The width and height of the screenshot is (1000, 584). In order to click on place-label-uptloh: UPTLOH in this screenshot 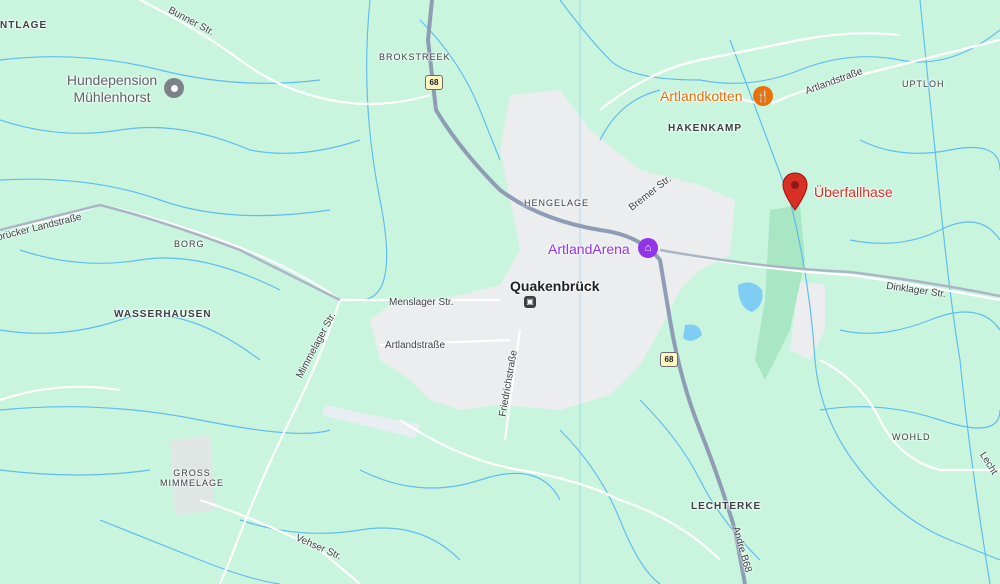, I will do `click(923, 84)`.